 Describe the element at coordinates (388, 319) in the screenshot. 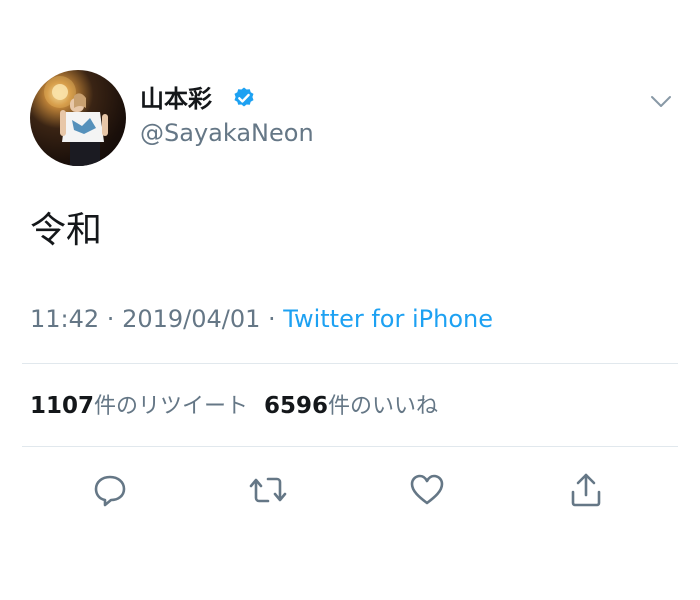

I see `tweet-source-link: Twitter for iPhone` at that location.